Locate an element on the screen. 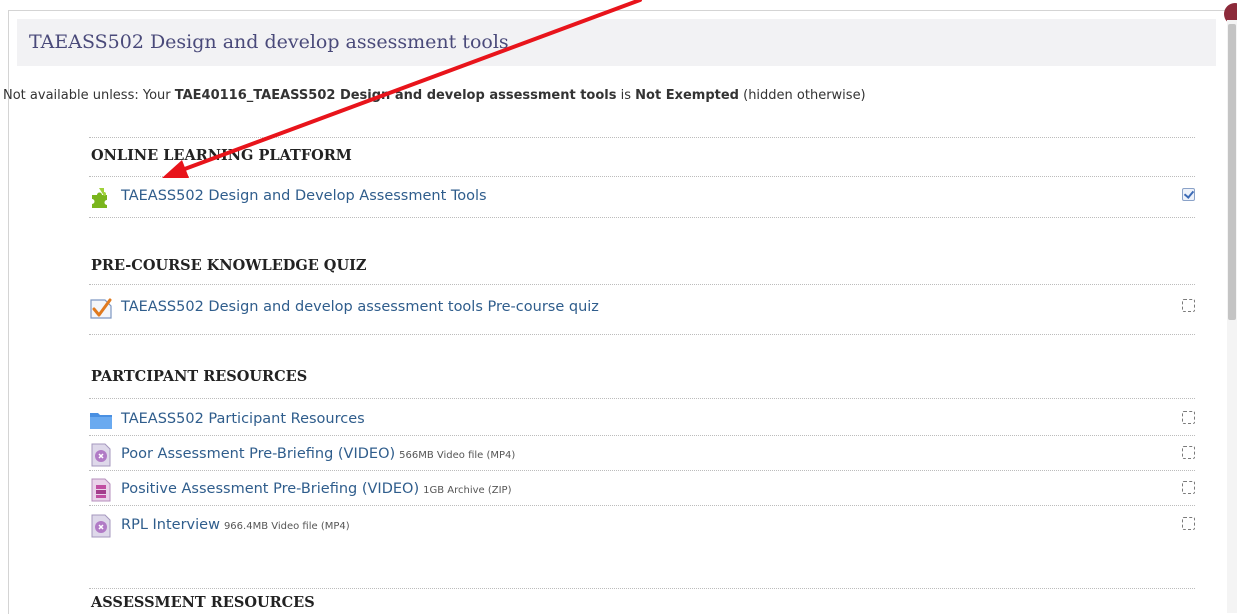 This screenshot has height=614, width=1237. annotation-arrow is located at coordinates (402, 89).